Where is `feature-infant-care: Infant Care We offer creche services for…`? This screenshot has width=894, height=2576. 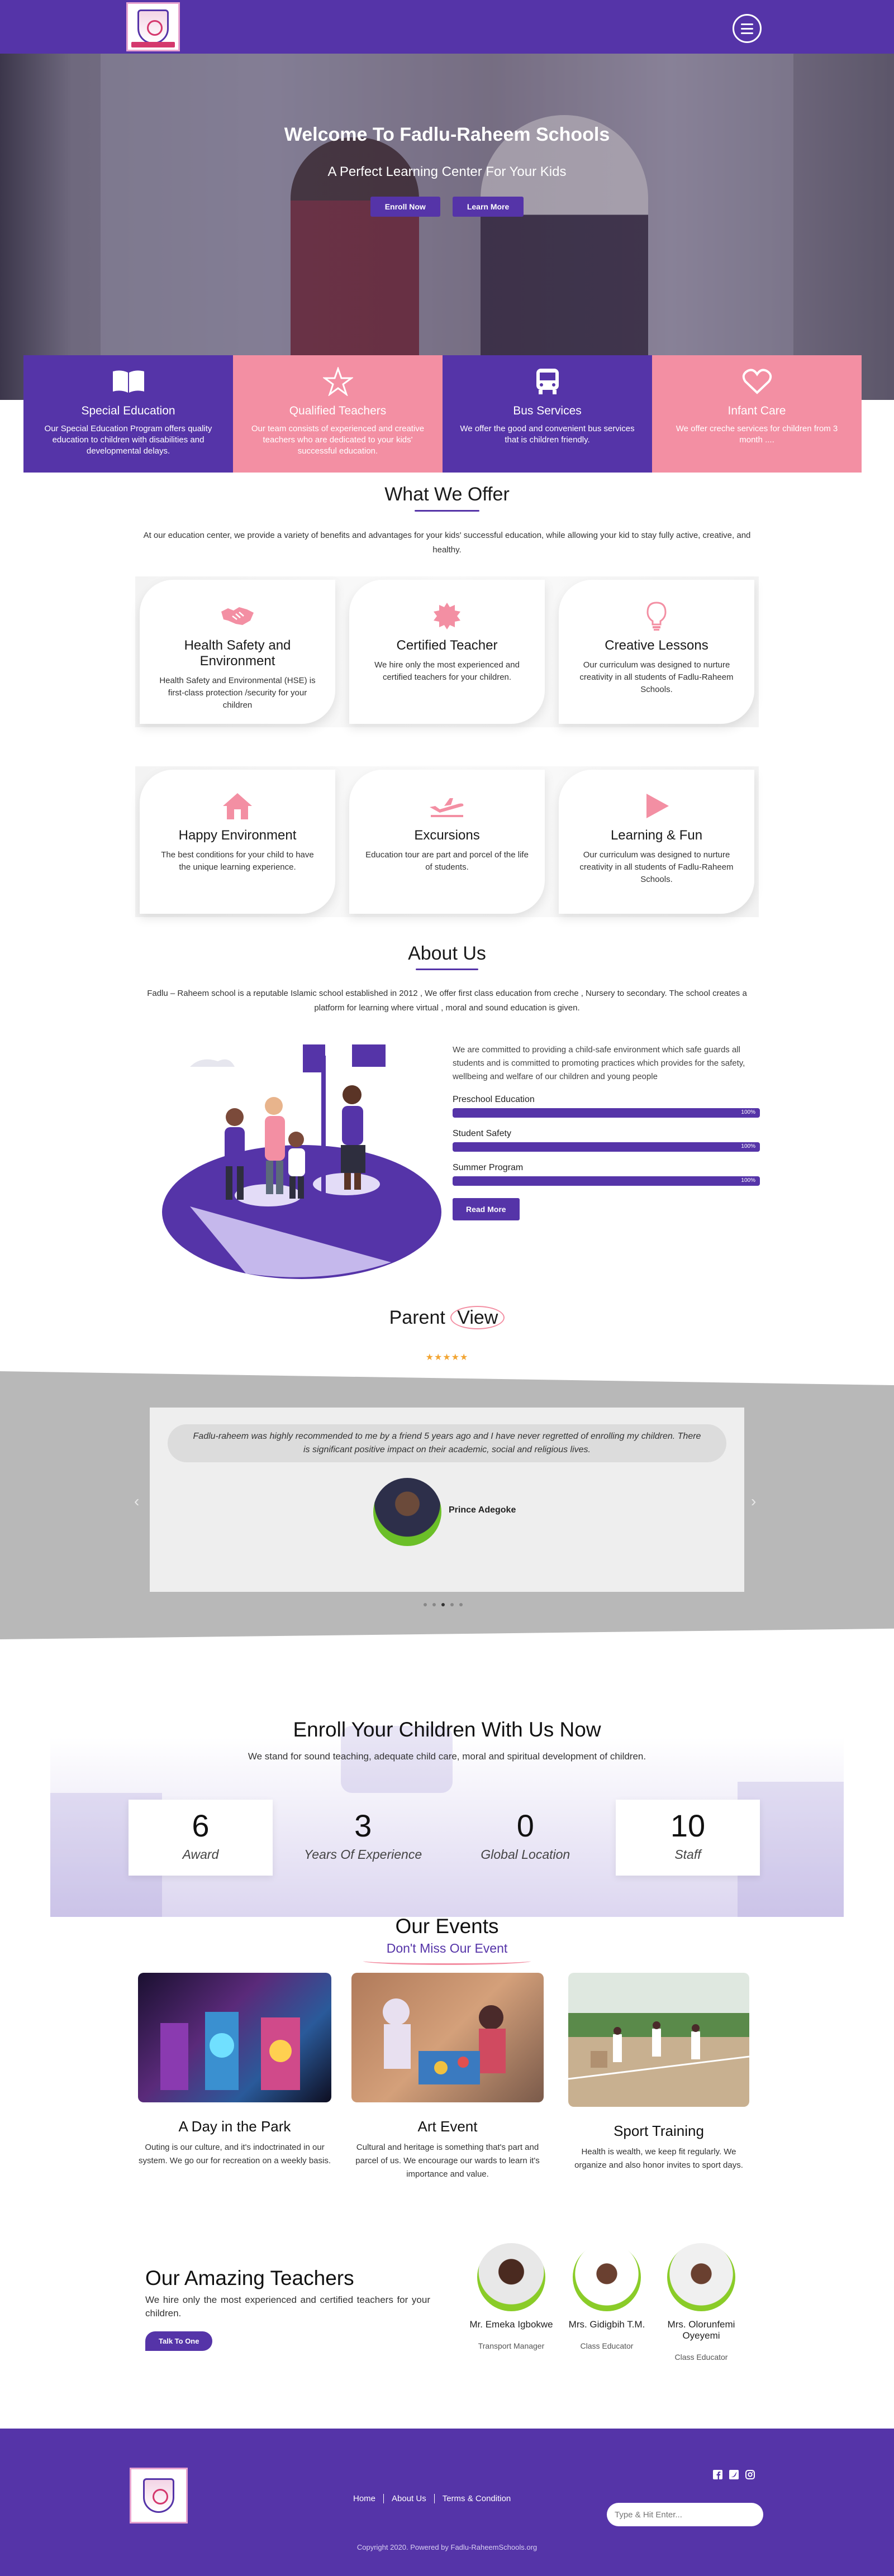 feature-infant-care: Infant Care We offer creche services for… is located at coordinates (757, 414).